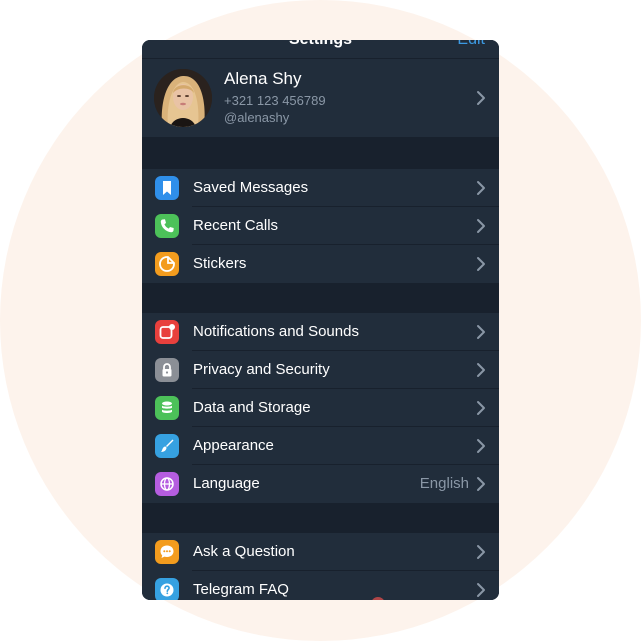 The height and width of the screenshot is (641, 641). I want to click on avatar, so click(183, 98).